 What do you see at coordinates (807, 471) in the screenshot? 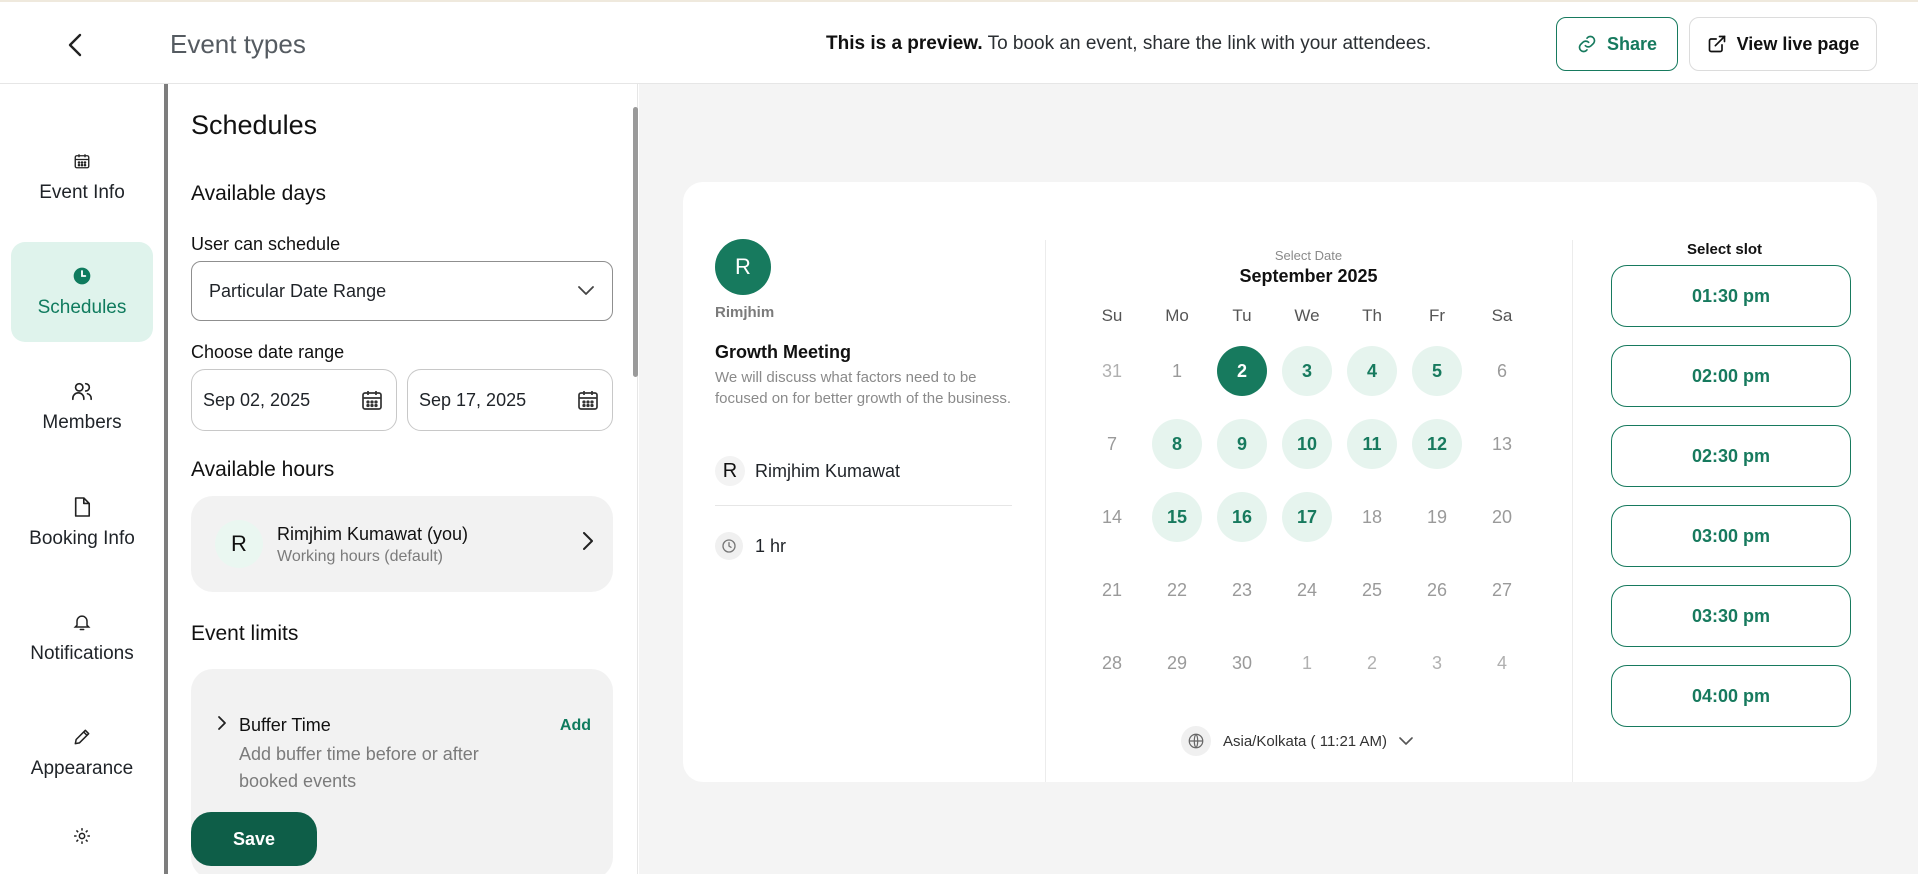
I see `organizer: R Rimjhim Kumawat` at bounding box center [807, 471].